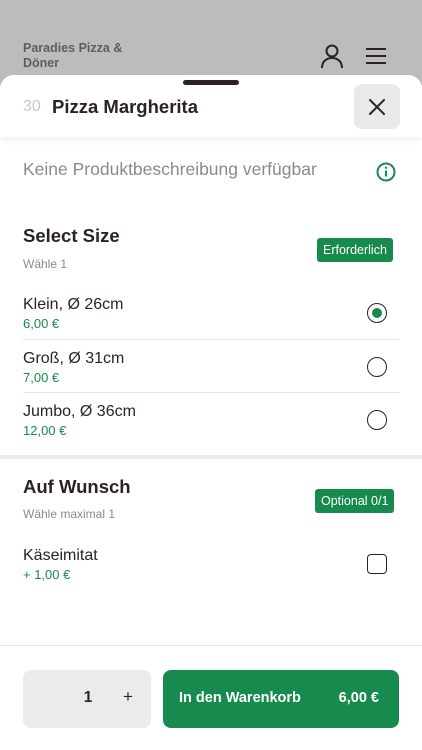 The height and width of the screenshot is (750, 422). What do you see at coordinates (376, 56) in the screenshot?
I see `hamburger-menu-icon` at bounding box center [376, 56].